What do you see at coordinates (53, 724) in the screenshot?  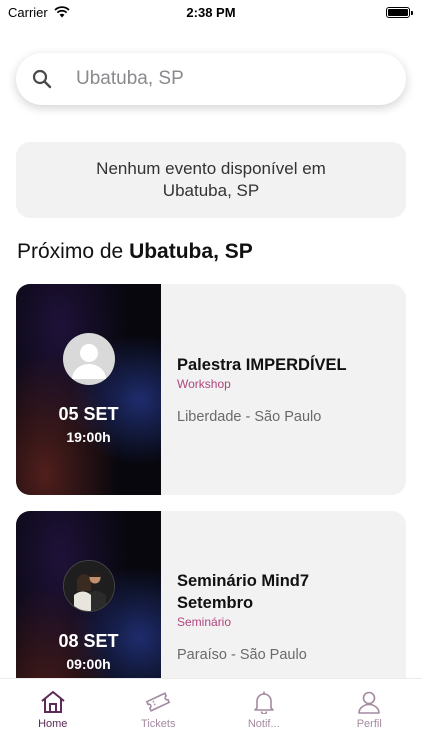 I see `tab-label: Home` at bounding box center [53, 724].